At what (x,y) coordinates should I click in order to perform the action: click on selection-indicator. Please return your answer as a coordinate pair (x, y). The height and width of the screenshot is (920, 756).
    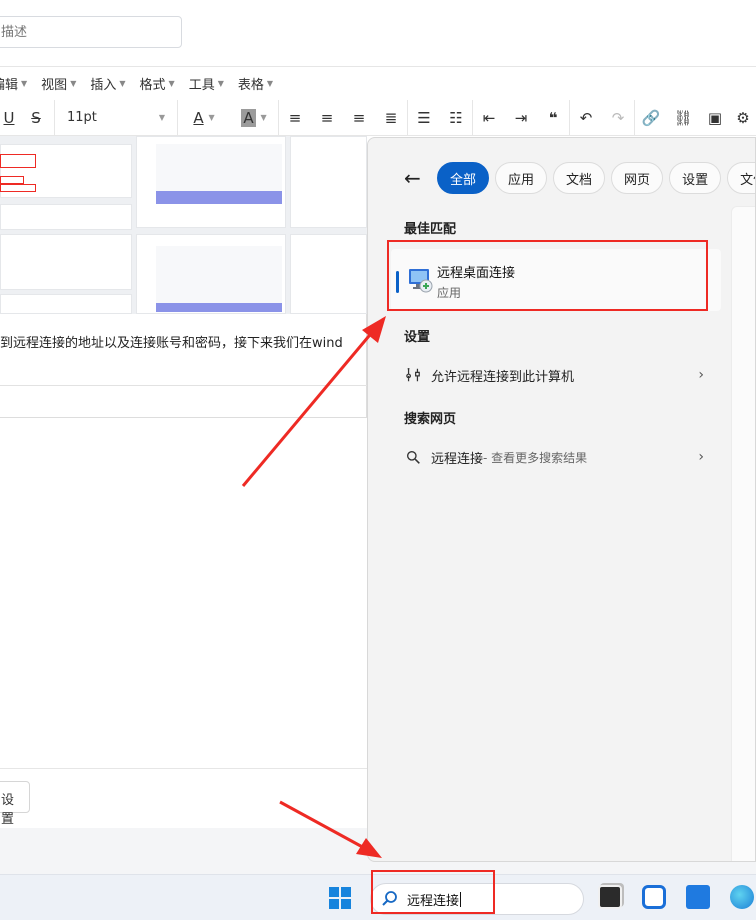
    Looking at the image, I should click on (397, 282).